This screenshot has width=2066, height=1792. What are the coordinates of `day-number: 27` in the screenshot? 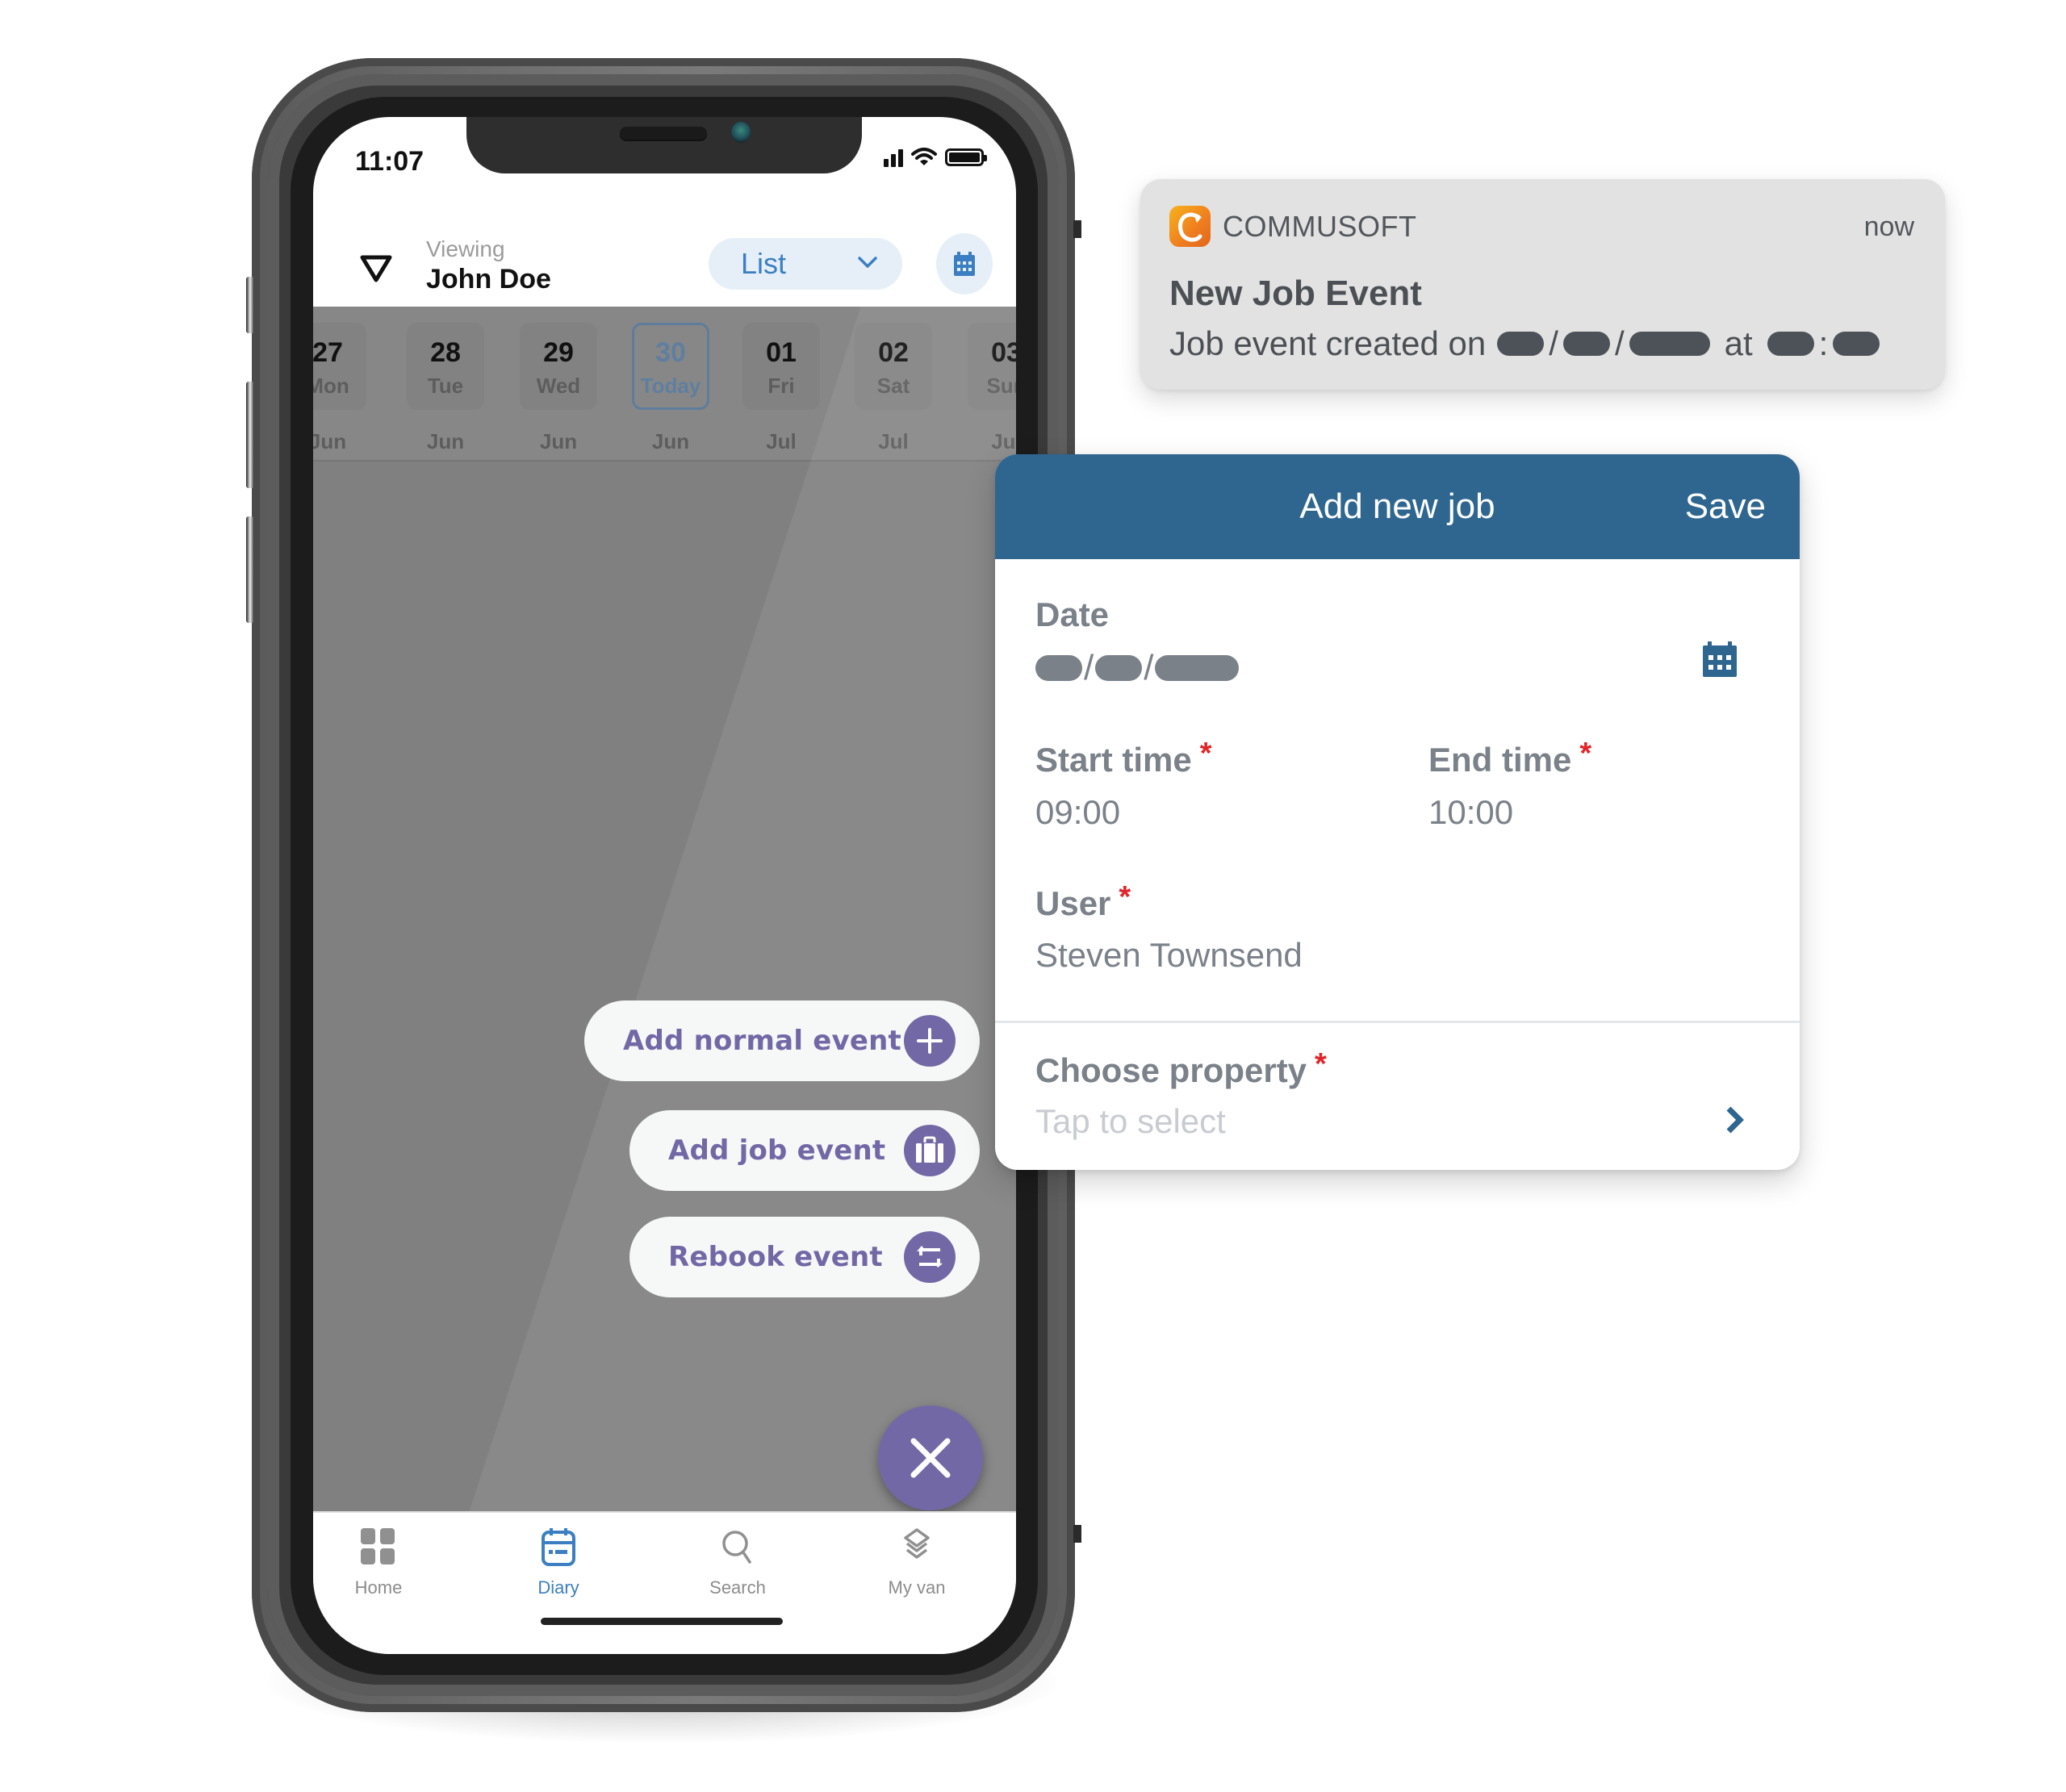 It's located at (328, 352).